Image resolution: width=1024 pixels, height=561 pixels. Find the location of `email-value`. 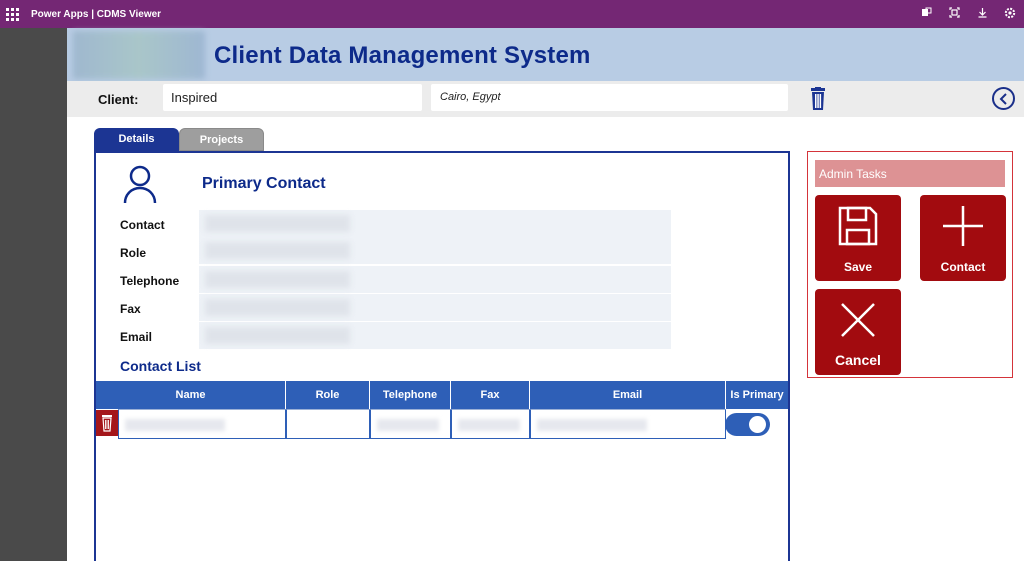

email-value is located at coordinates (435, 335).